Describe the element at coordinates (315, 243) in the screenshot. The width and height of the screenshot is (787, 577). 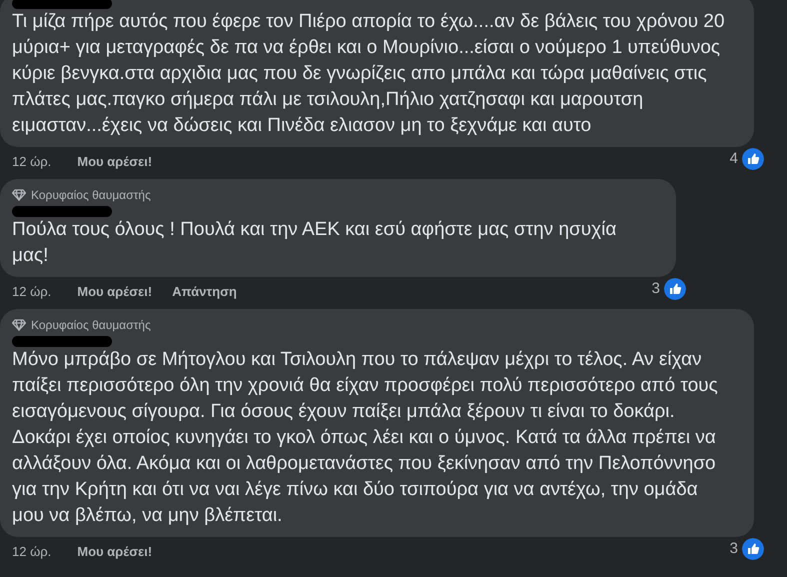
I see `comment-text: Πούλα τους όλους ! Πουλά και την ΑΕΚ και εσύ αφήστε μας στην ησυχία μας!` at that location.